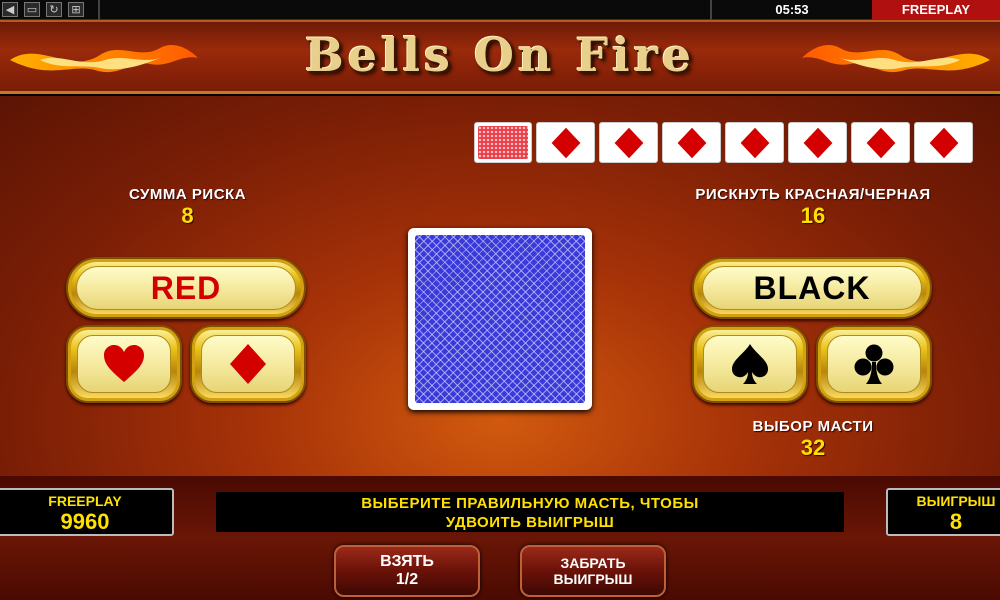 The height and width of the screenshot is (600, 1000). I want to click on black-button-label: BLACK, so click(812, 288).